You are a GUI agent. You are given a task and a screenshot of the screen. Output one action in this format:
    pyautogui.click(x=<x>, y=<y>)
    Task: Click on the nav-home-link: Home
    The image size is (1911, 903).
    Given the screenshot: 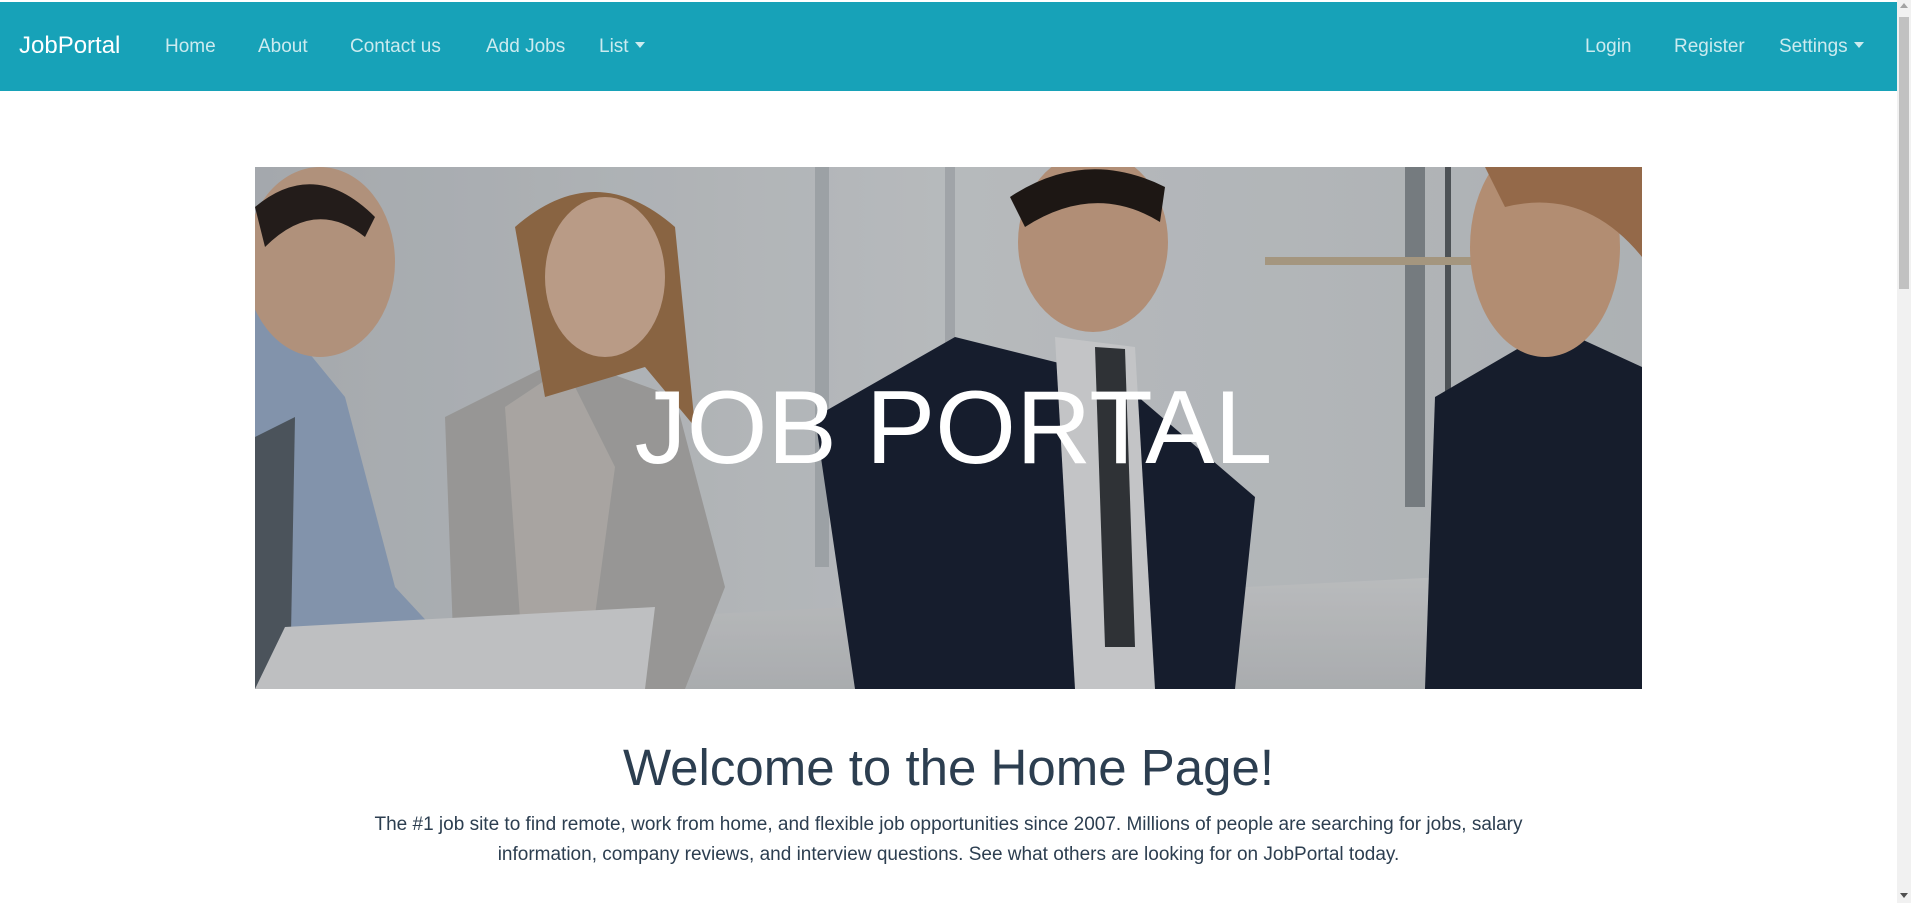 What is the action you would take?
    pyautogui.click(x=190, y=47)
    